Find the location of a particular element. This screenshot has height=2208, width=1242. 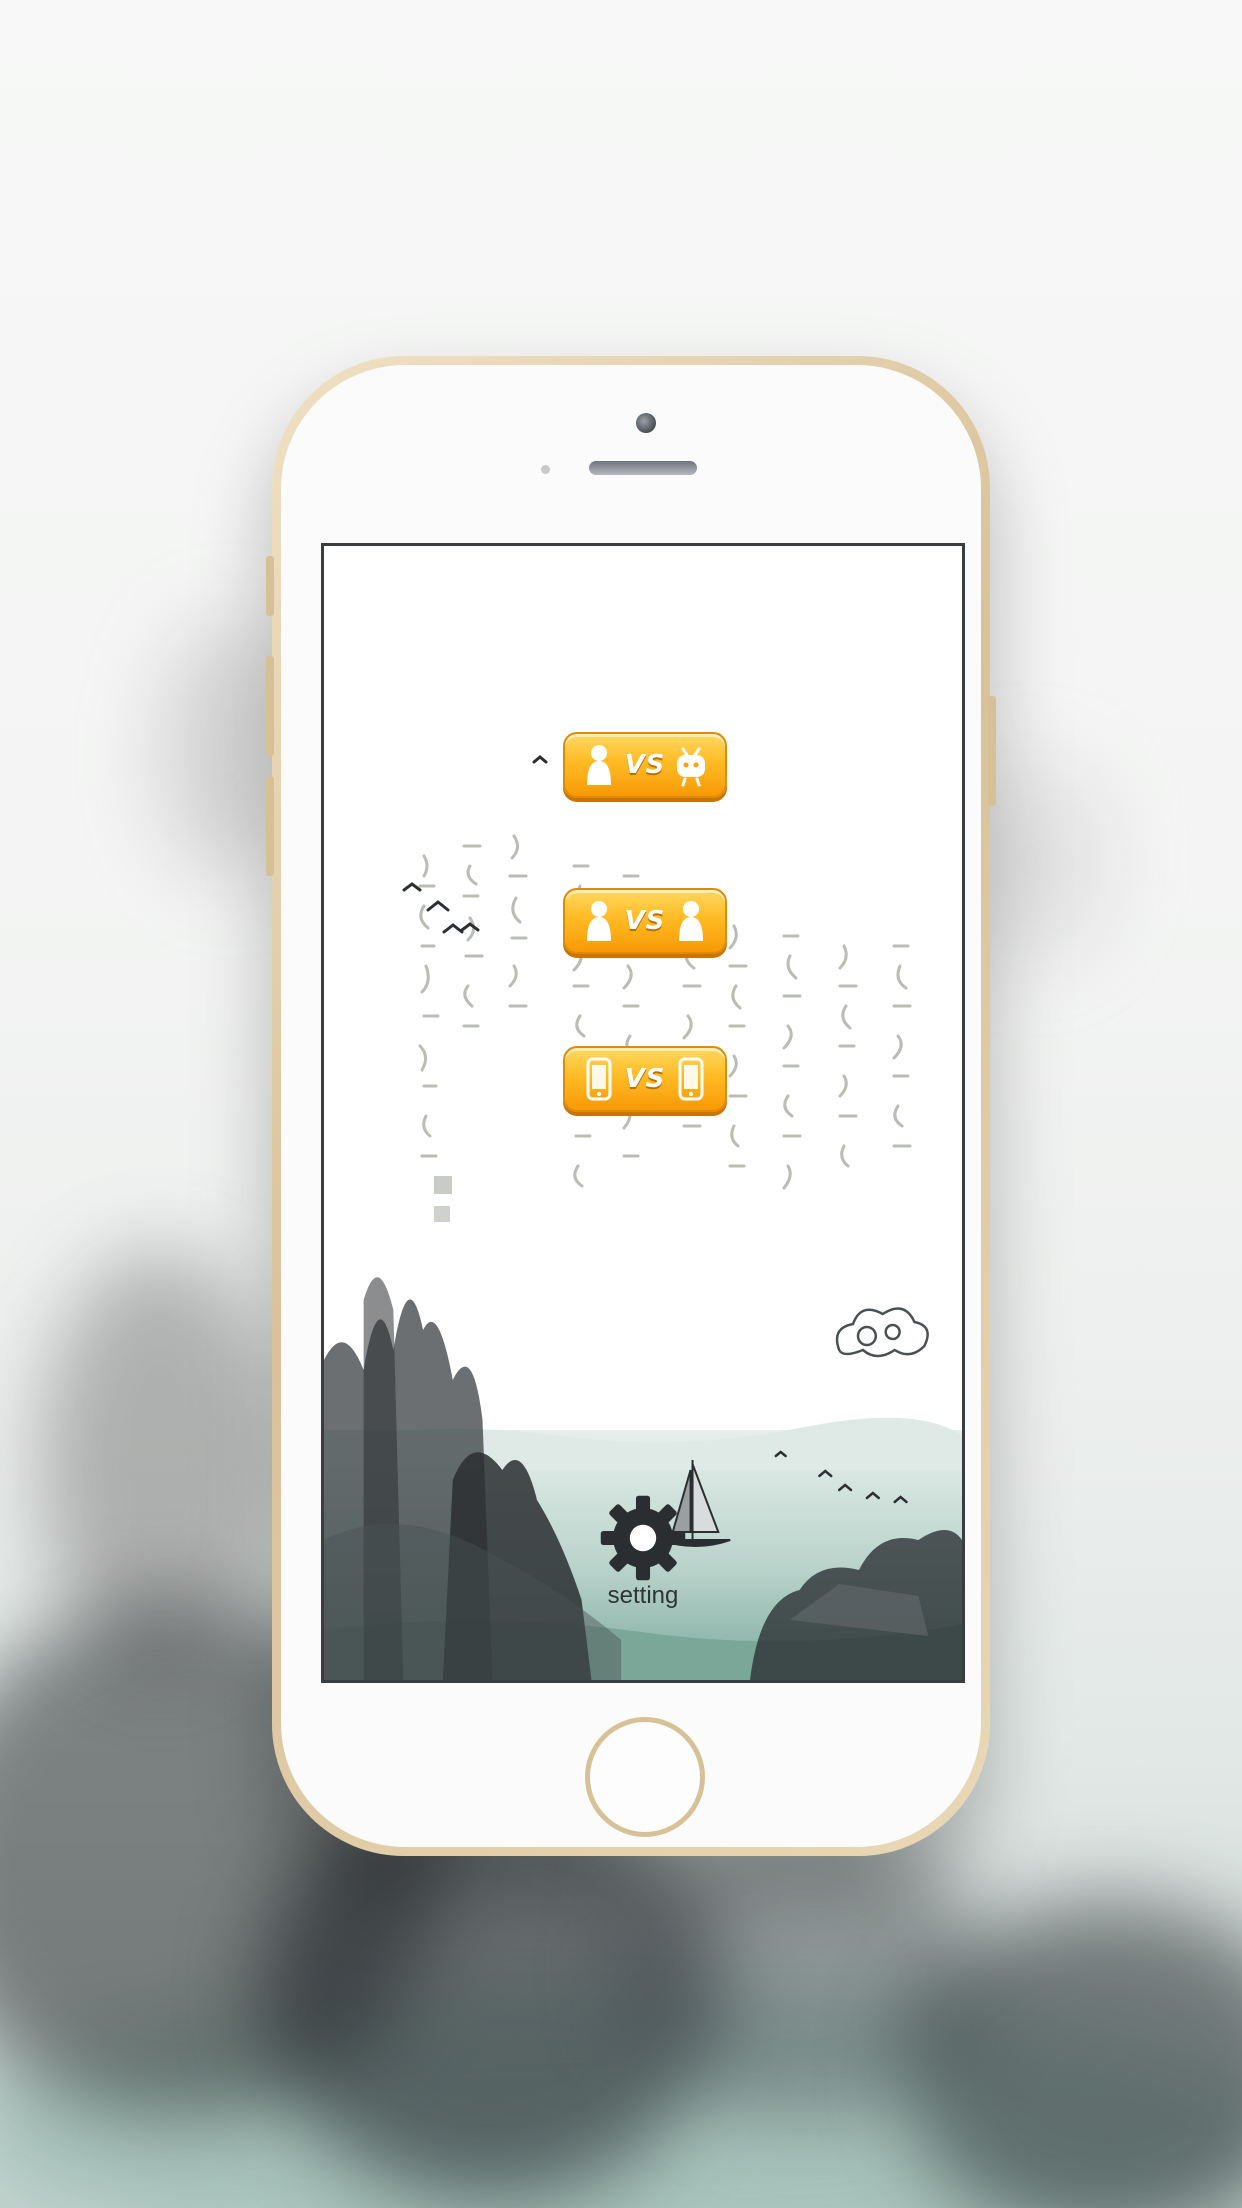

front-camera is located at coordinates (646, 423).